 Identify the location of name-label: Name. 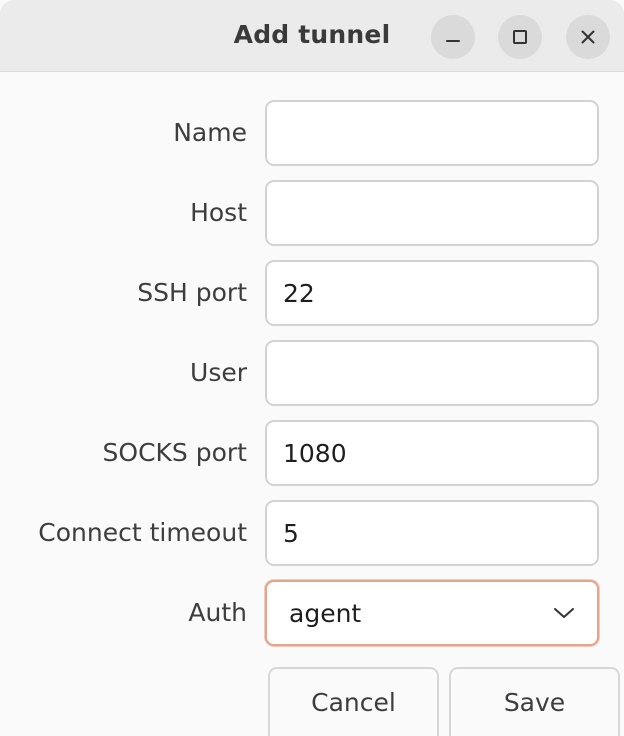
(210, 132).